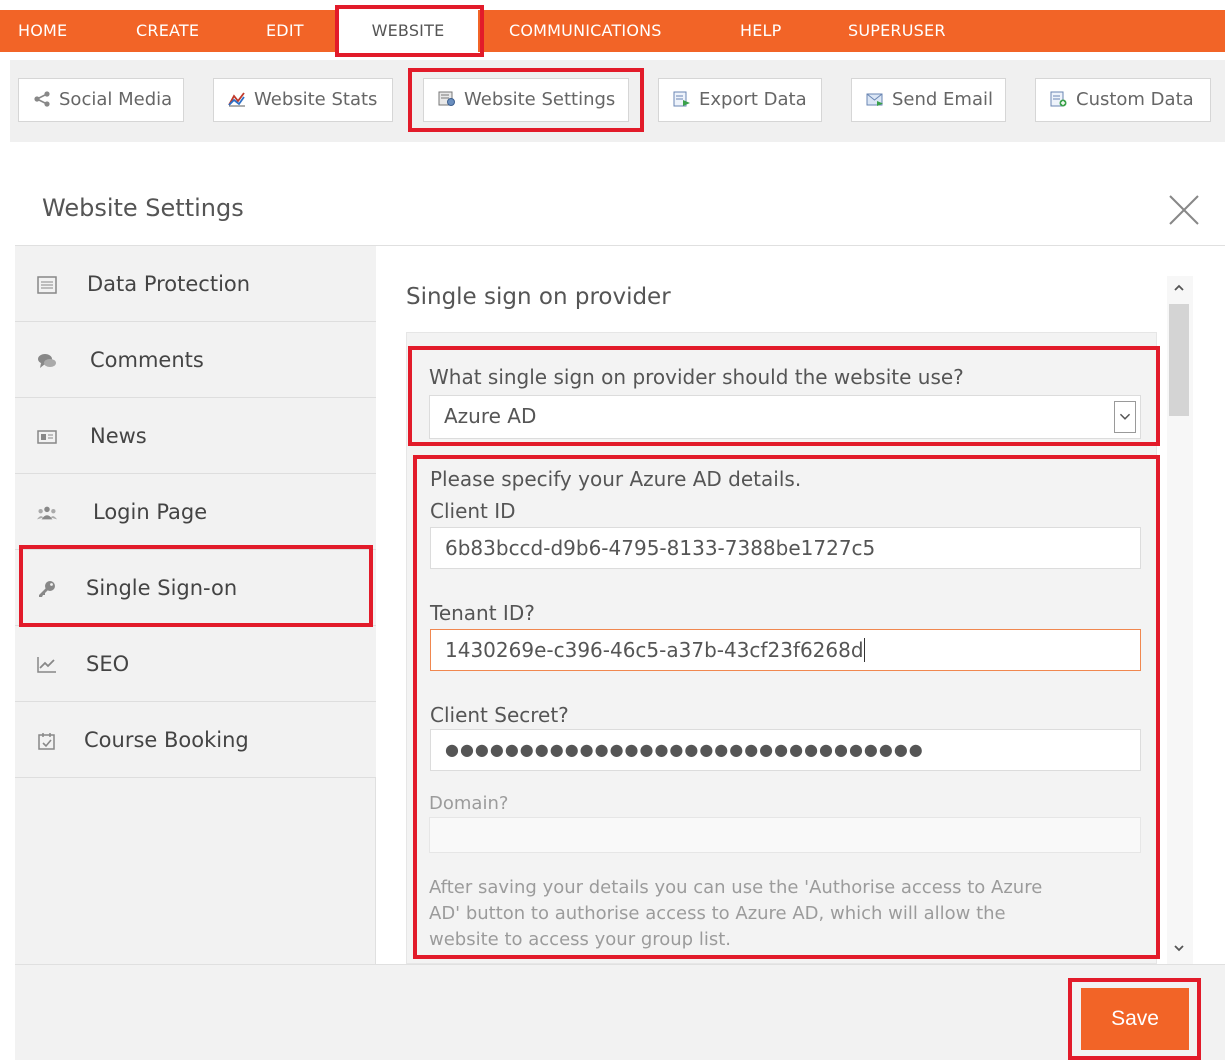 The height and width of the screenshot is (1060, 1225). I want to click on sidebar-item-label: News, so click(118, 436).